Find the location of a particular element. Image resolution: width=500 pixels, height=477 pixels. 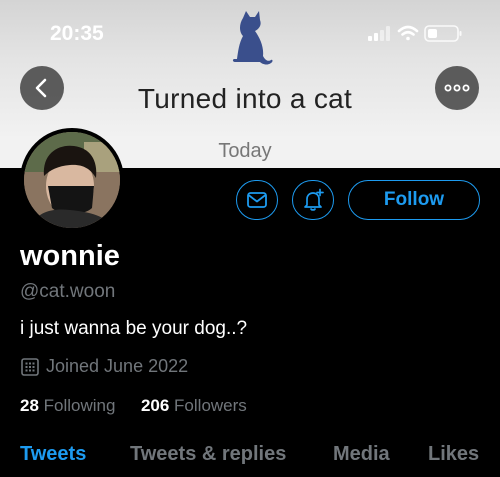

calendar-icon is located at coordinates (30, 366).